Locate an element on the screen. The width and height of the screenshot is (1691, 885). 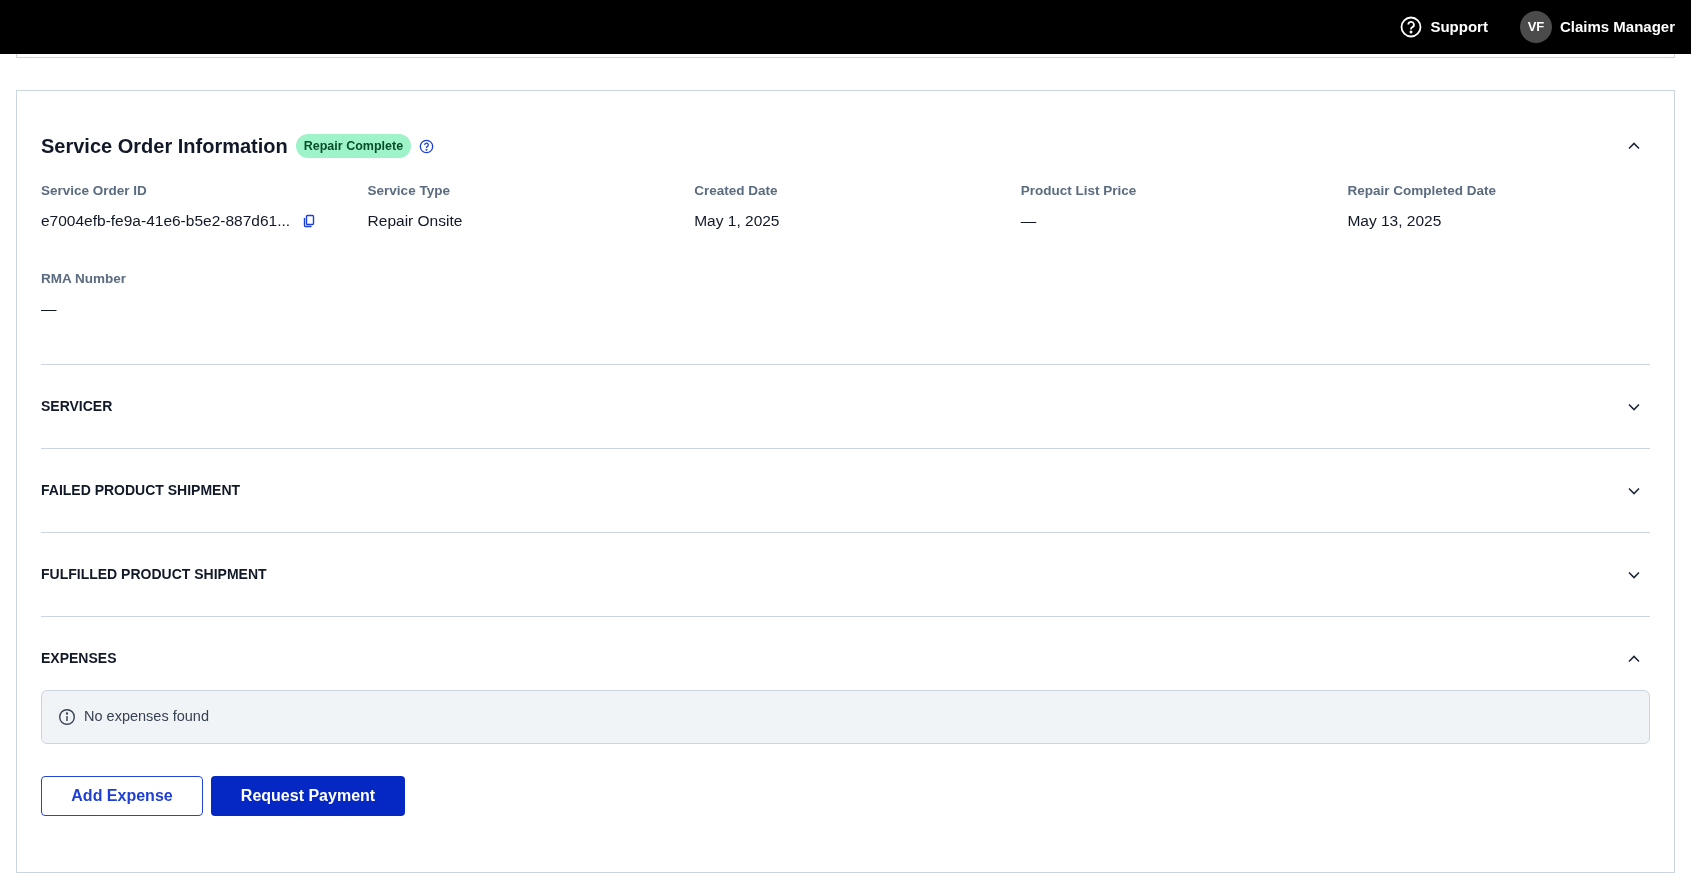
field-label: Product List Price is located at coordinates (1079, 191).